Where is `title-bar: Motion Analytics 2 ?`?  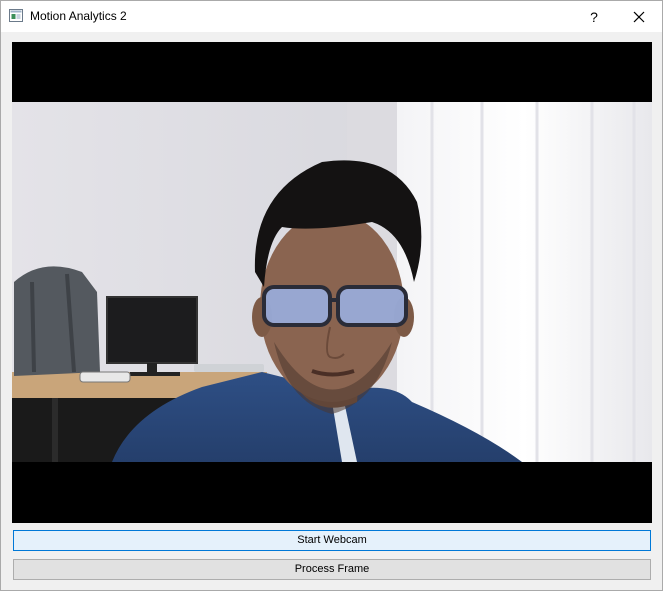 title-bar: Motion Analytics 2 ? is located at coordinates (331, 16).